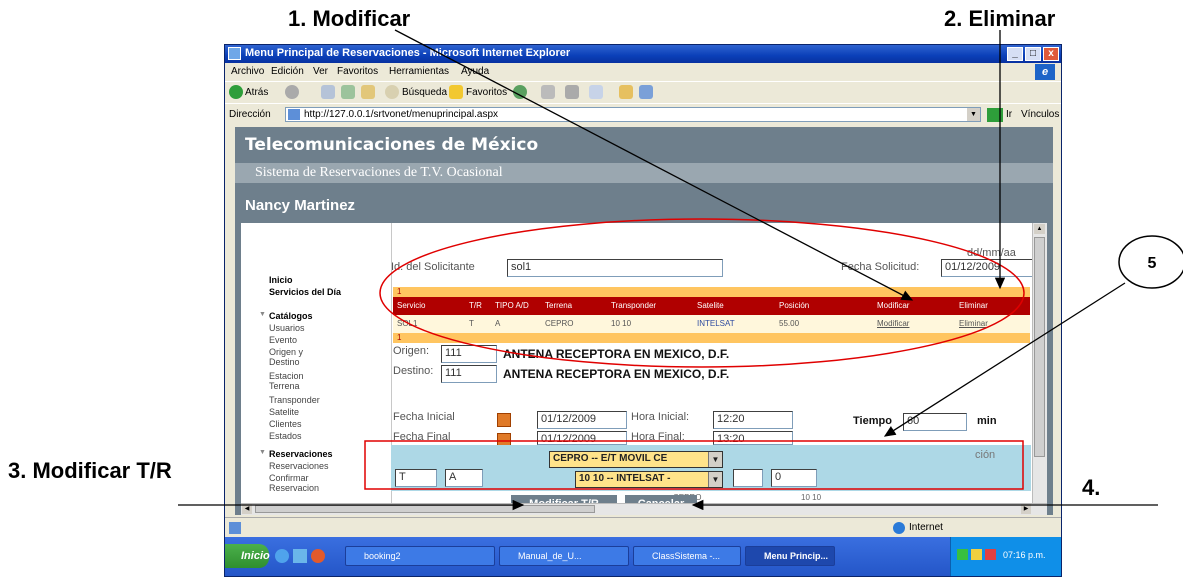 Image resolution: width=1183 pixels, height=579 pixels. I want to click on calendar-icon, so click(504, 420).